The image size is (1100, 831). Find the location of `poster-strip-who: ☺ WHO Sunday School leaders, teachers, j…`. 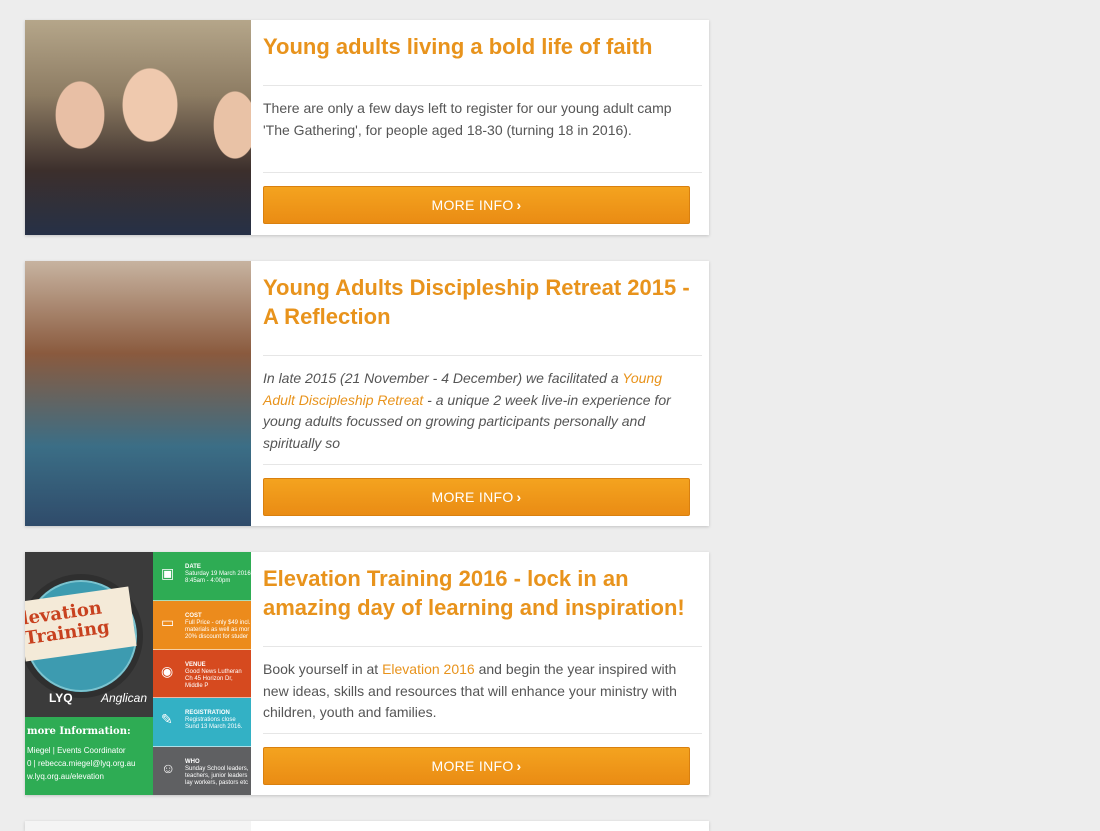

poster-strip-who: ☺ WHO Sunday School leaders, teachers, j… is located at coordinates (202, 771).